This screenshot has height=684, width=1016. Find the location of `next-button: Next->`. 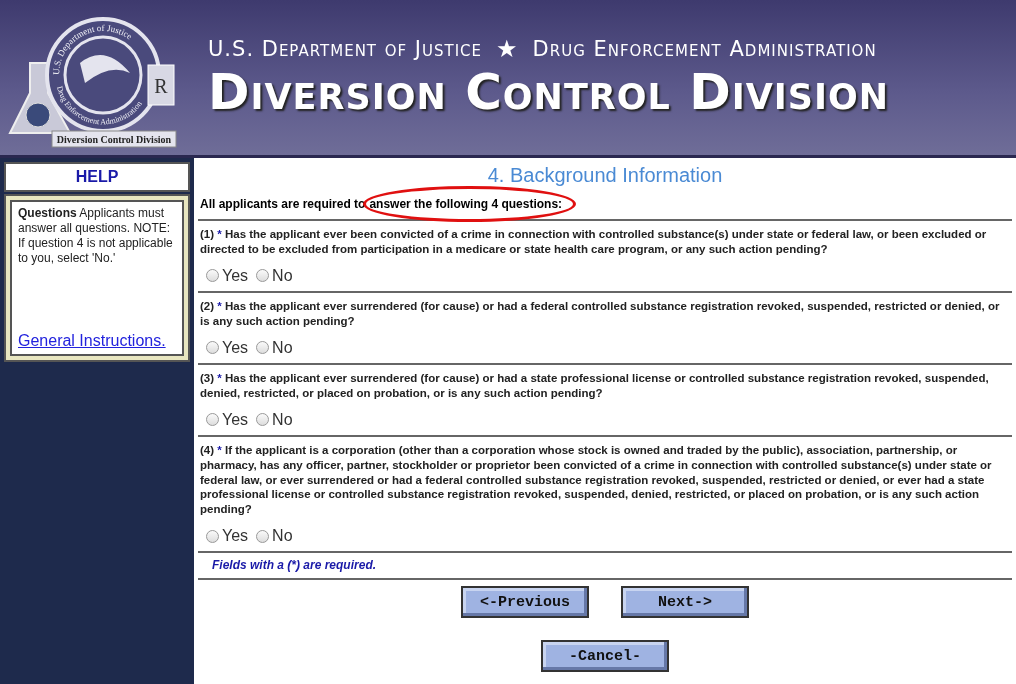

next-button: Next-> is located at coordinates (685, 602).